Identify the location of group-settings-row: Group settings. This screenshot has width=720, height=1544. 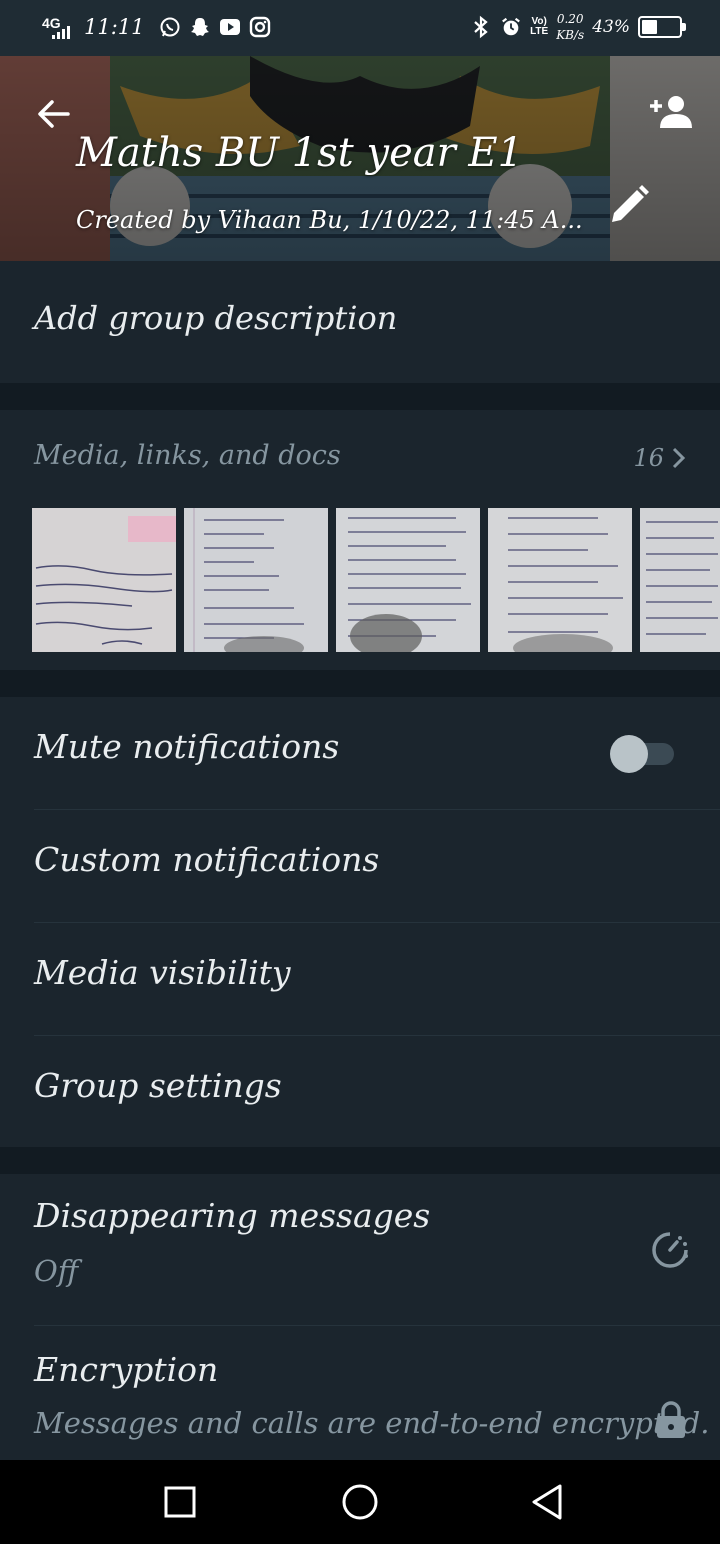
(360, 1092).